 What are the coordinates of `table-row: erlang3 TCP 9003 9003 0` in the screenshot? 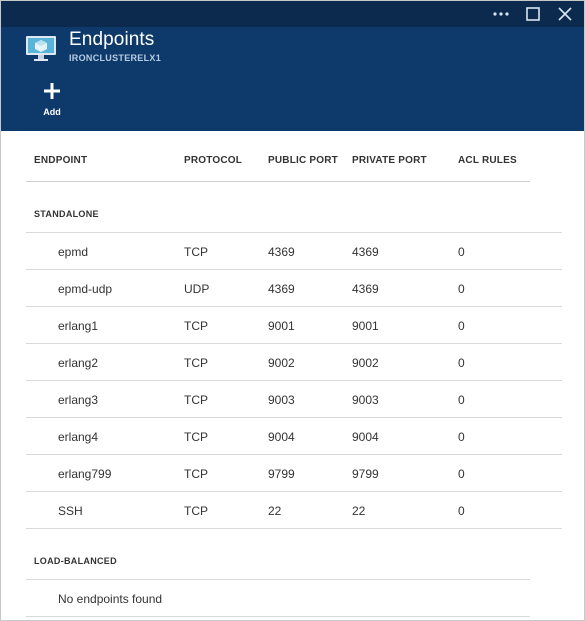 It's located at (294, 399).